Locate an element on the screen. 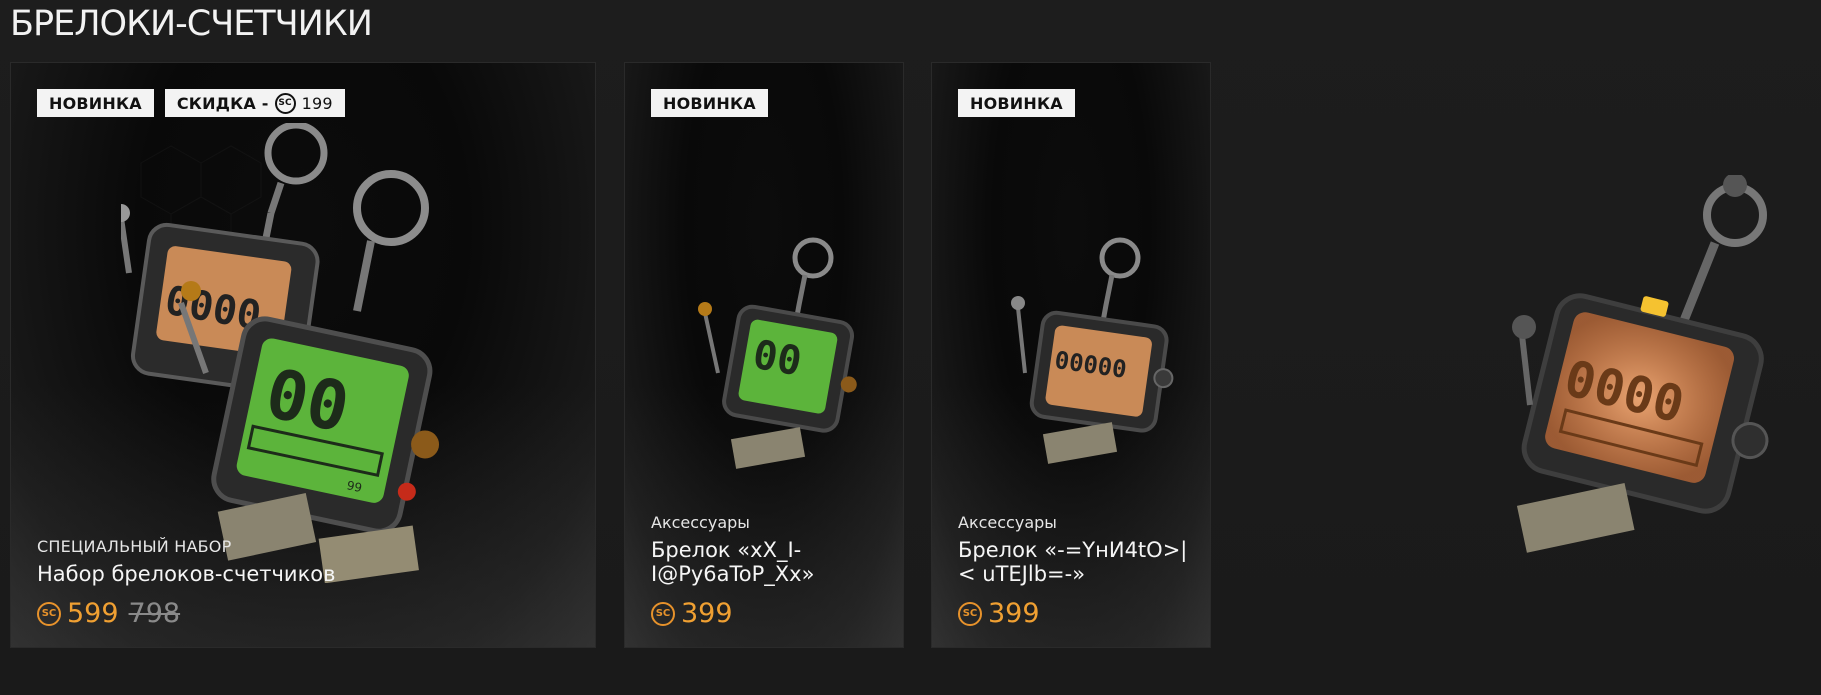  product-category: СПЕЦИАЛЬНЫЙ НАБОР is located at coordinates (134, 546).